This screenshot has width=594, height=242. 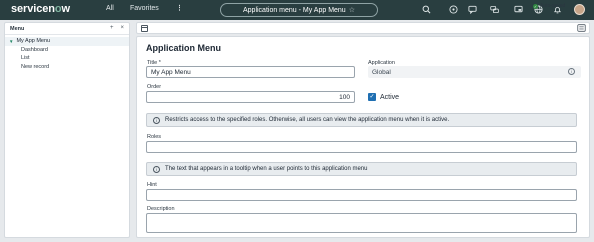 I want to click on application-field: Global i, so click(x=474, y=72).